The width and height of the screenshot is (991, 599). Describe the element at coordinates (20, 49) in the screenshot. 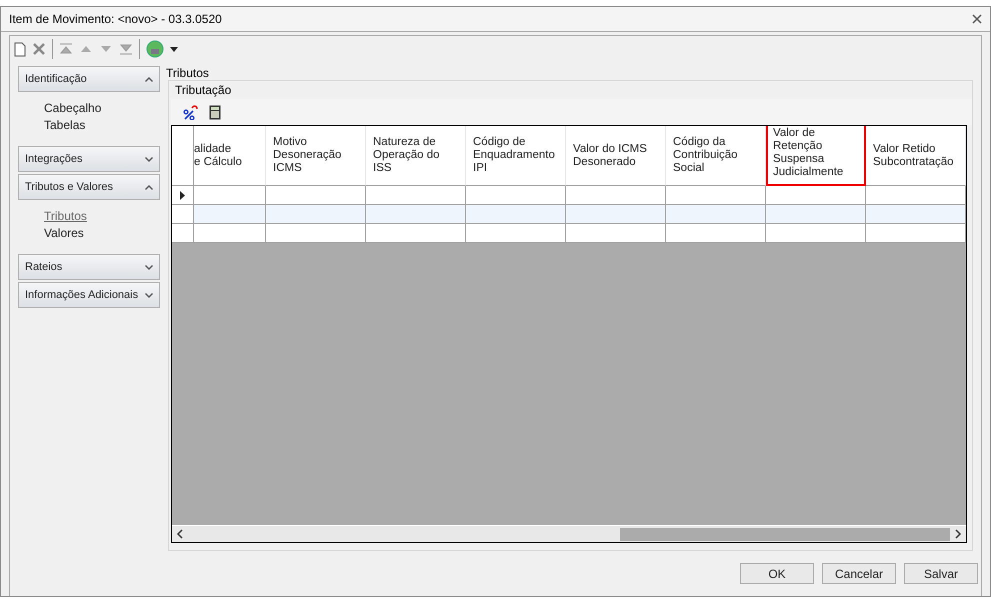

I see `new-document-icon` at that location.